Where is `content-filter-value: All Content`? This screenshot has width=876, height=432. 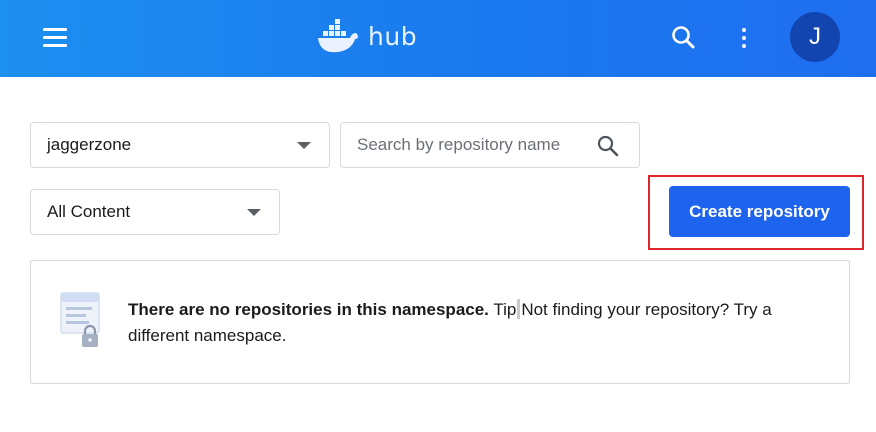
content-filter-value: All Content is located at coordinates (89, 211).